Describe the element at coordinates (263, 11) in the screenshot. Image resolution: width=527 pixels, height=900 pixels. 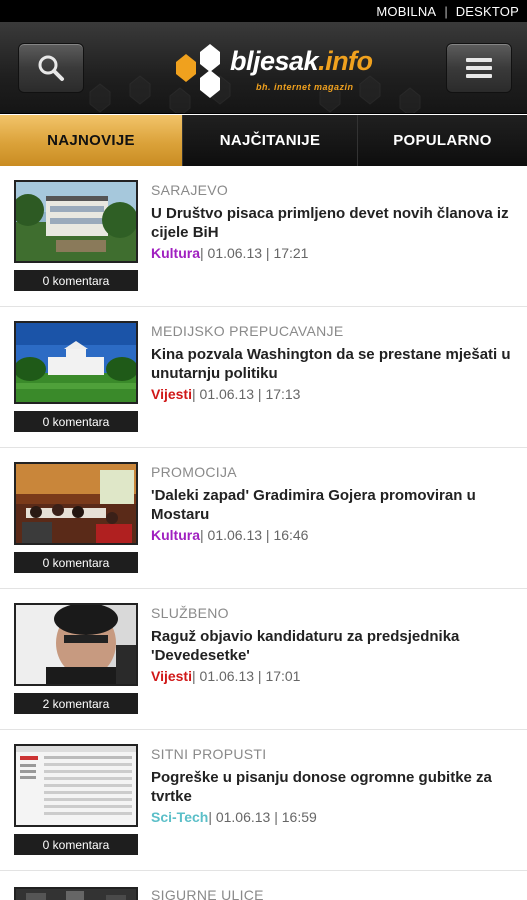
I see `top-view-switcher: MOBILNA | DESKTOP` at that location.